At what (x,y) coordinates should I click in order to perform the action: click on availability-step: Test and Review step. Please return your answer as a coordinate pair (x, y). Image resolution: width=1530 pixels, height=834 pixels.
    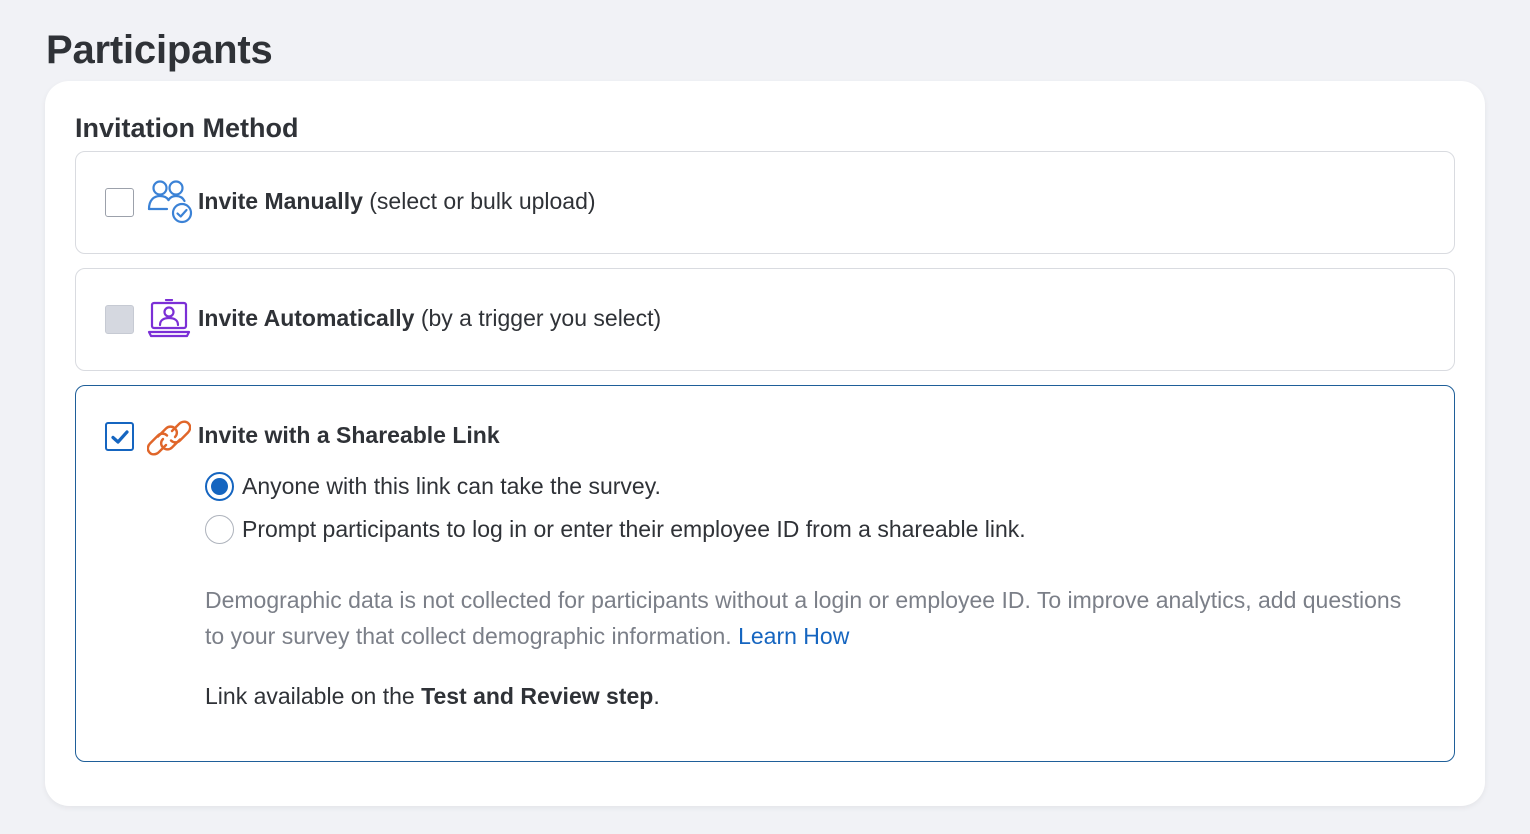
    Looking at the image, I should click on (537, 696).